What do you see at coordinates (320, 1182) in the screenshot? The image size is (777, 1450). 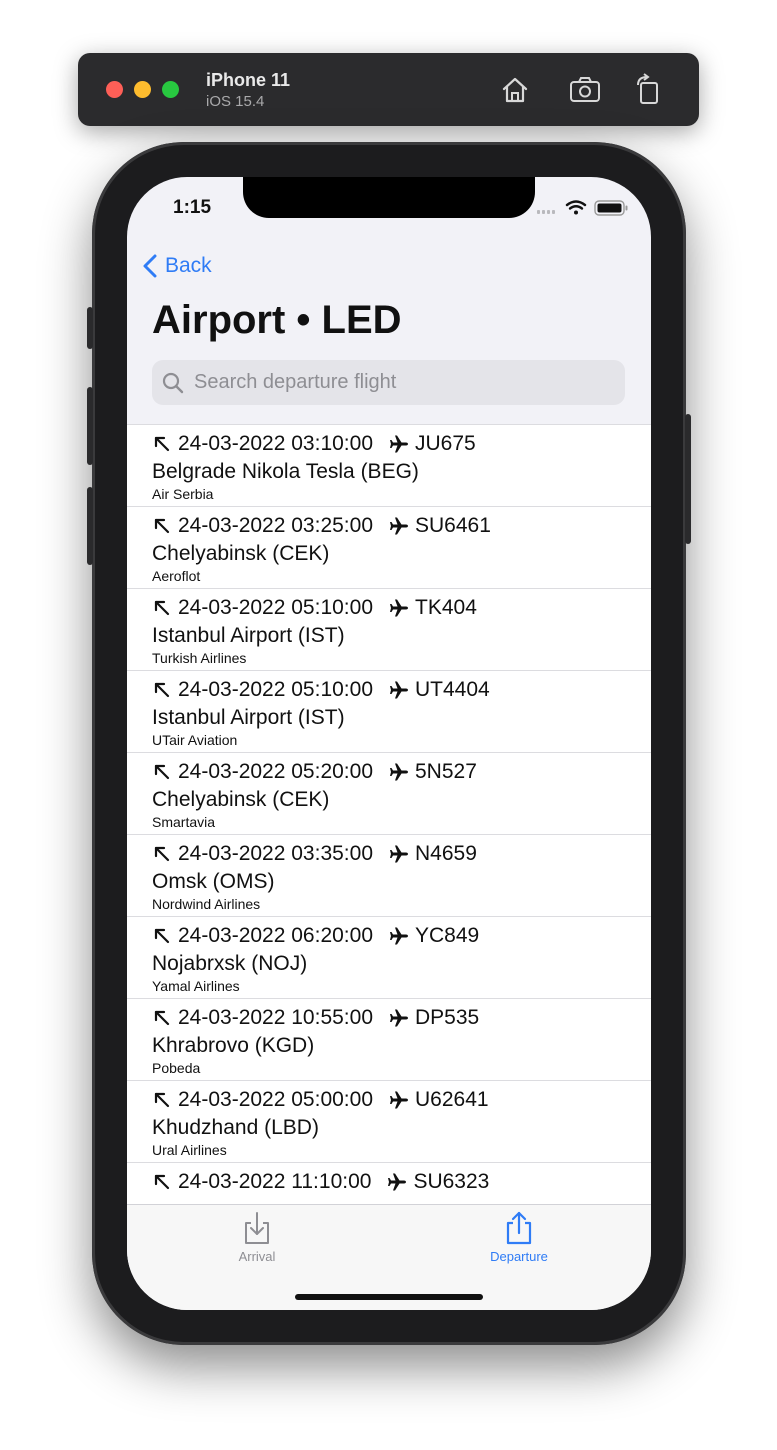 I see `flight-info-line: 24-03-2022 11:10:00 SU6323` at bounding box center [320, 1182].